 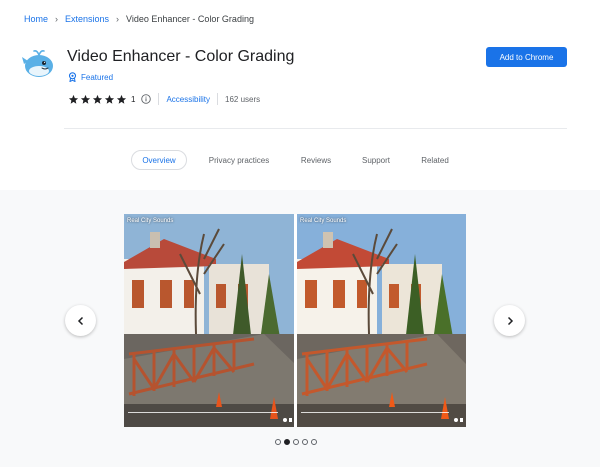 What do you see at coordinates (376, 160) in the screenshot?
I see `tab-support: Support` at bounding box center [376, 160].